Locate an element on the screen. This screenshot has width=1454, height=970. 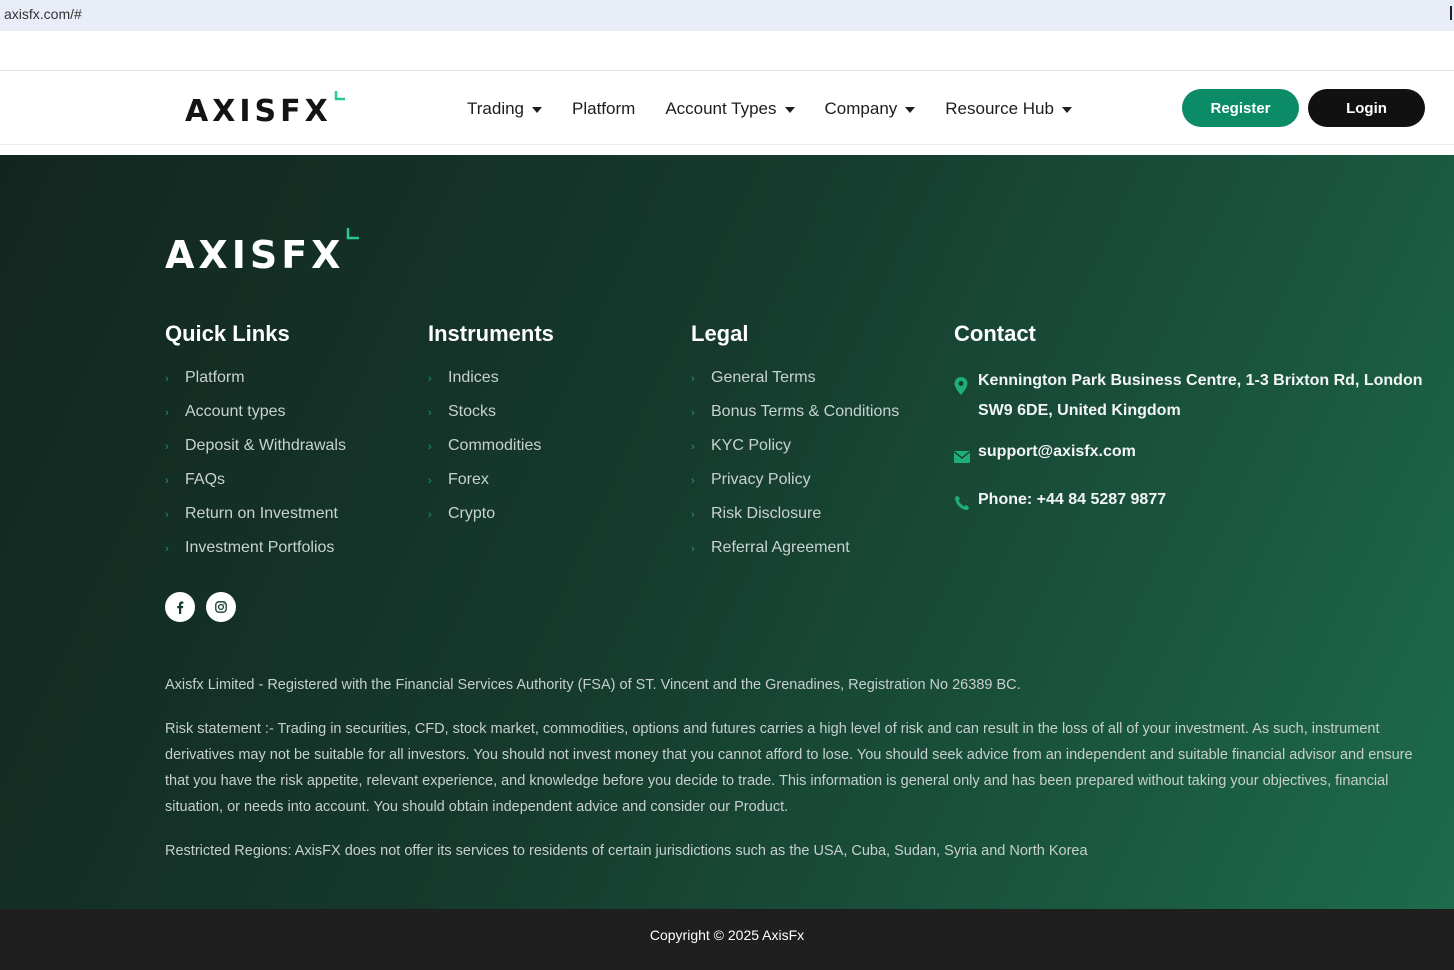
nav-trading-label: Trading is located at coordinates (496, 108).